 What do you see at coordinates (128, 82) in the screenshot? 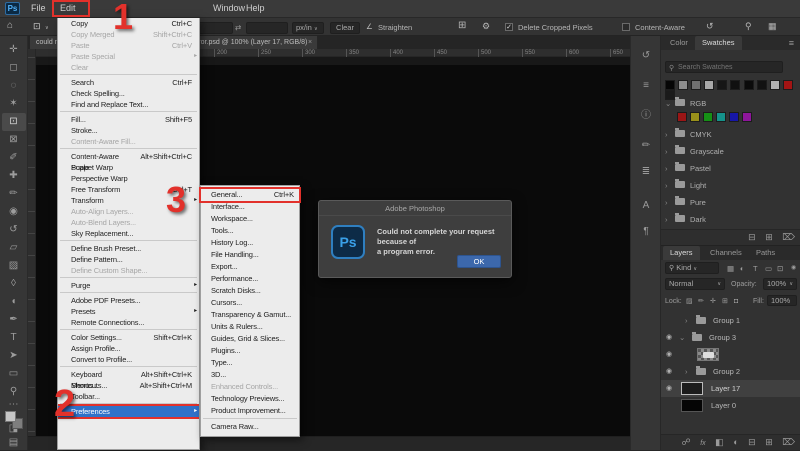
I see `edit-menu-item-search: Search Ctrl+F` at bounding box center [128, 82].